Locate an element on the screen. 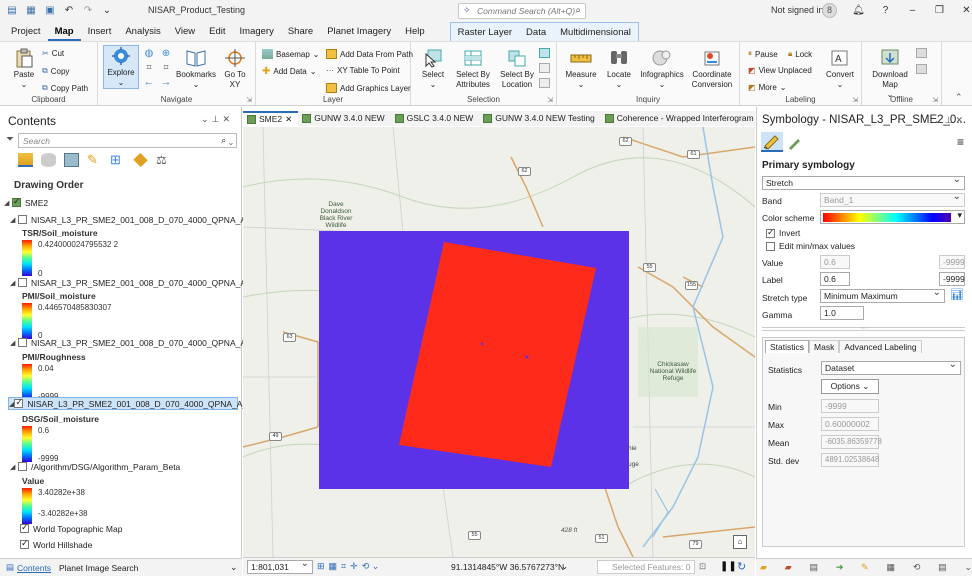 The width and height of the screenshot is (972, 576). pause-drawing-icon: ❚❚ is located at coordinates (728, 566).